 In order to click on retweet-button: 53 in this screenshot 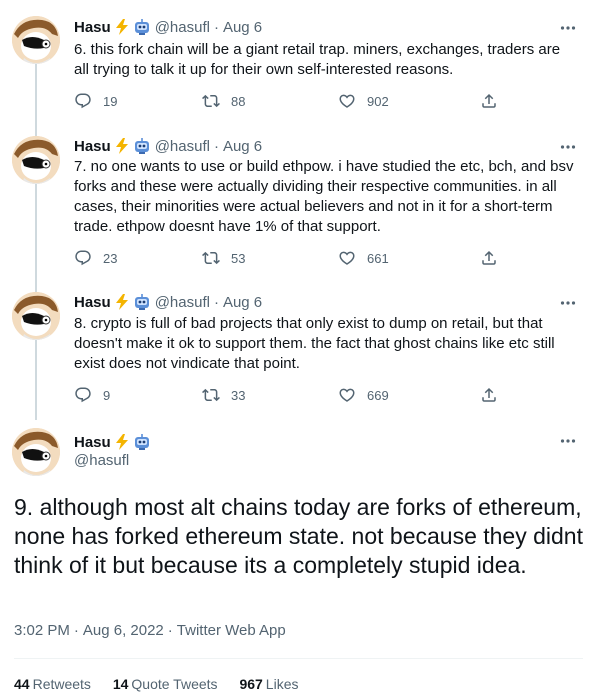, I will do `click(223, 258)`.